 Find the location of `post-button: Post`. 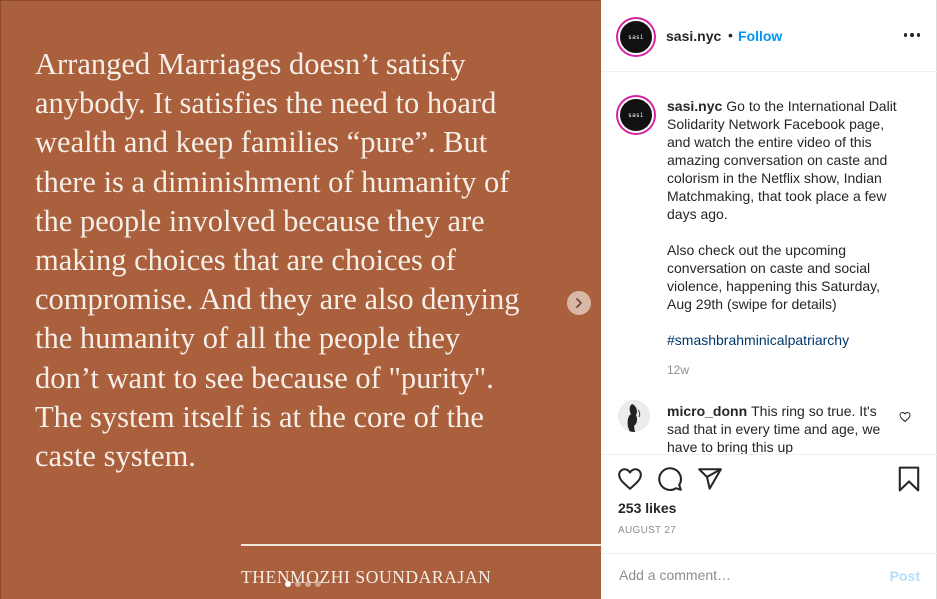

post-button: Post is located at coordinates (905, 576).